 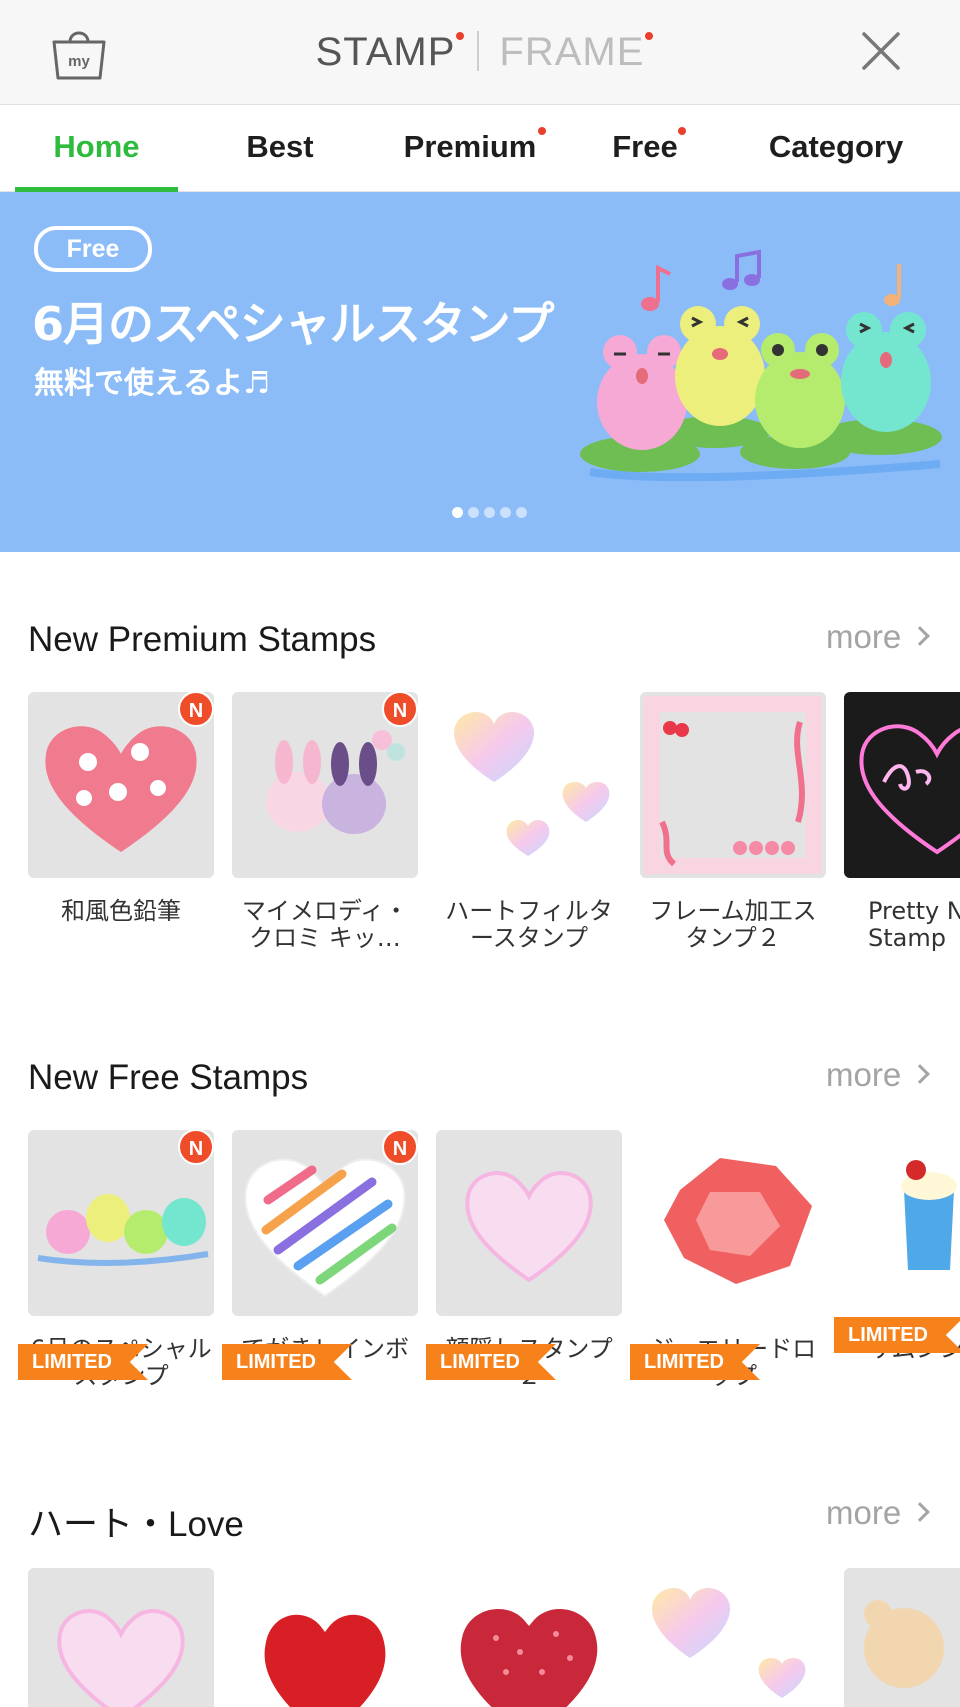 What do you see at coordinates (728, 1643) in the screenshot?
I see `hearts-icon` at bounding box center [728, 1643].